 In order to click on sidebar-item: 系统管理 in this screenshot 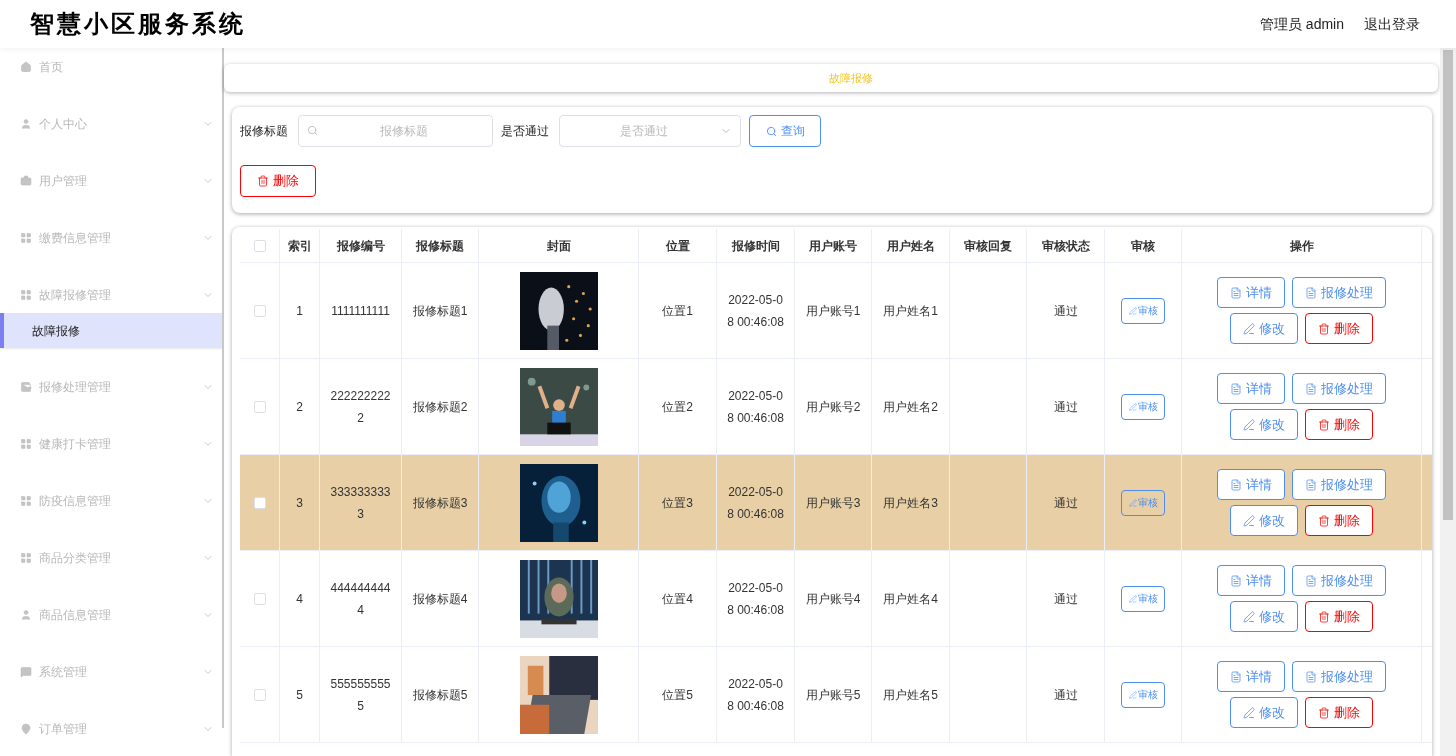, I will do `click(111, 671)`.